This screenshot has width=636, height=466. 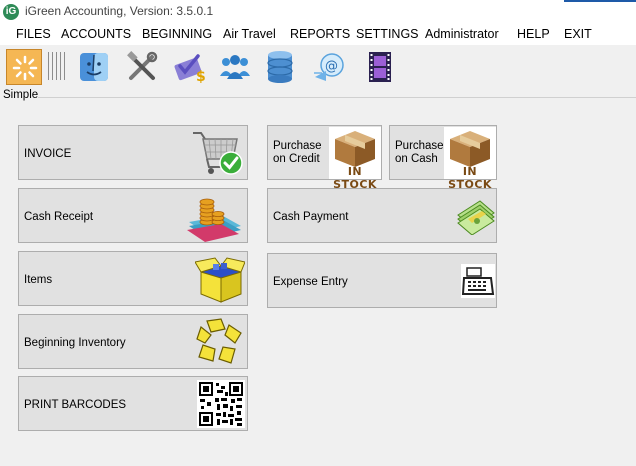 I want to click on check-dollar-icon: $, so click(x=190, y=67).